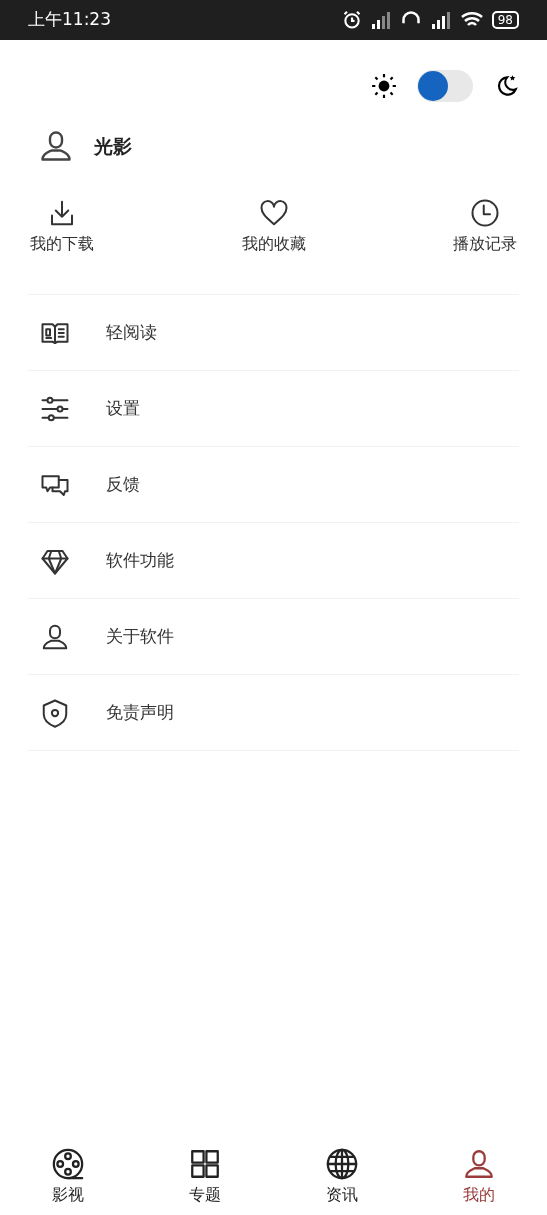 Image resolution: width=547 pixels, height=1215 pixels. Describe the element at coordinates (384, 86) in the screenshot. I see `sun-icon` at that location.